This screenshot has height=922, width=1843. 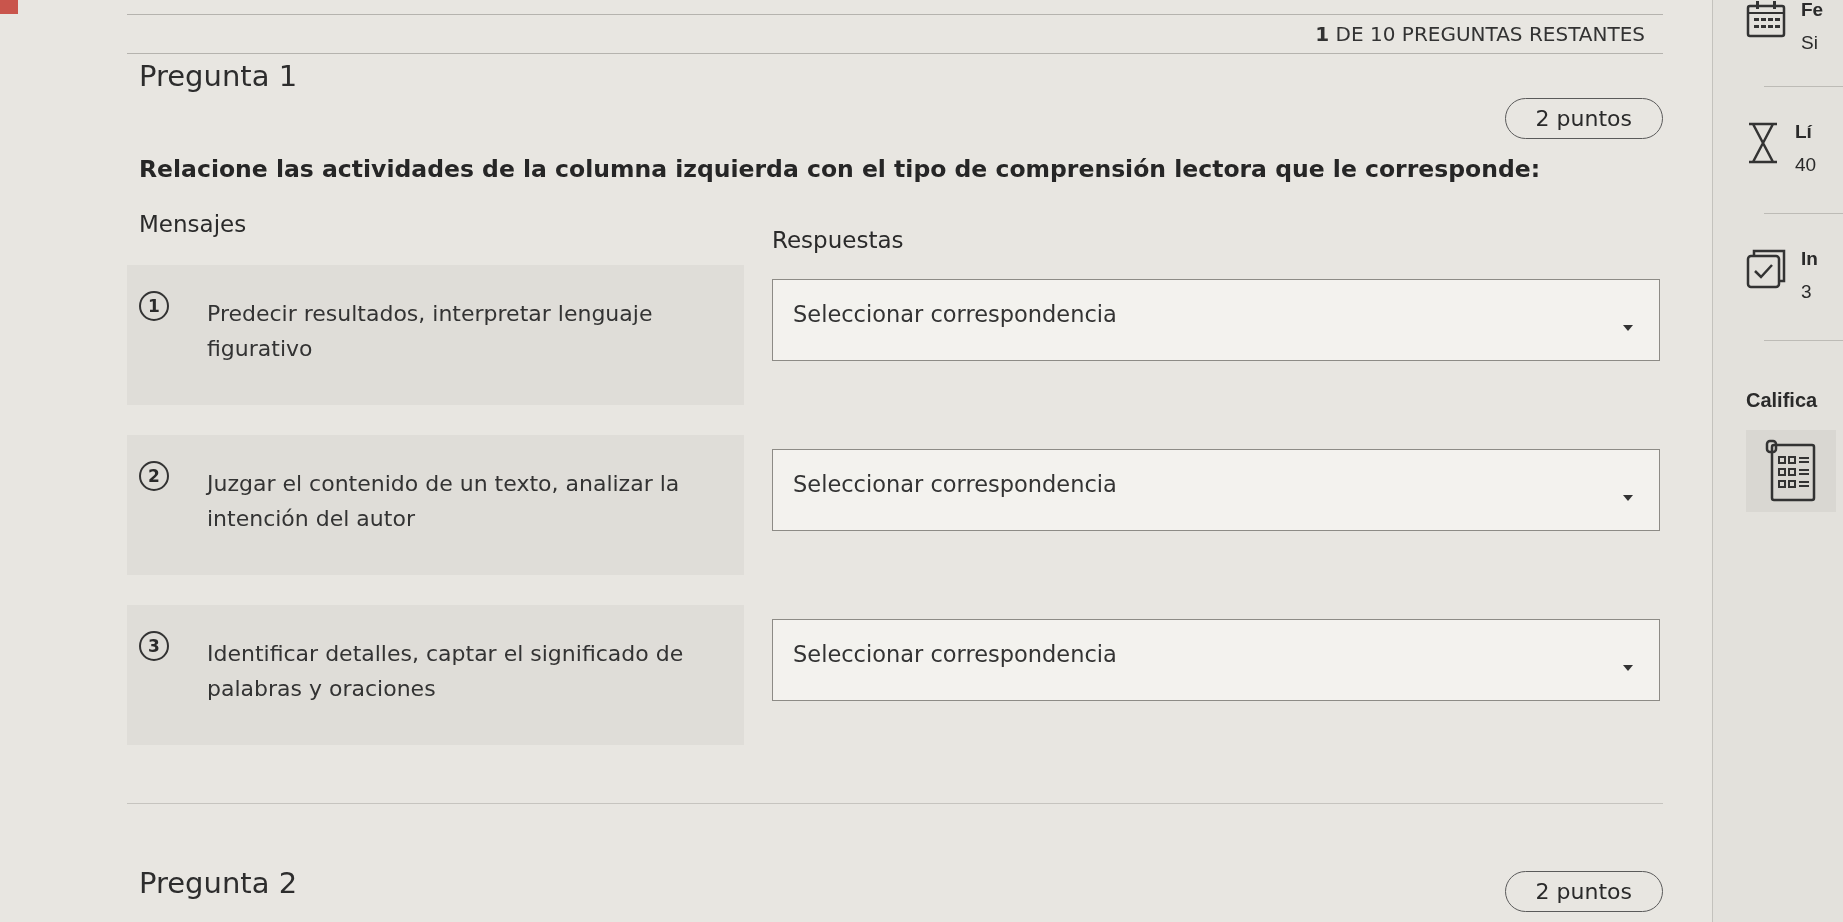 What do you see at coordinates (838, 240) in the screenshot?
I see `column-heading: Respuestas` at bounding box center [838, 240].